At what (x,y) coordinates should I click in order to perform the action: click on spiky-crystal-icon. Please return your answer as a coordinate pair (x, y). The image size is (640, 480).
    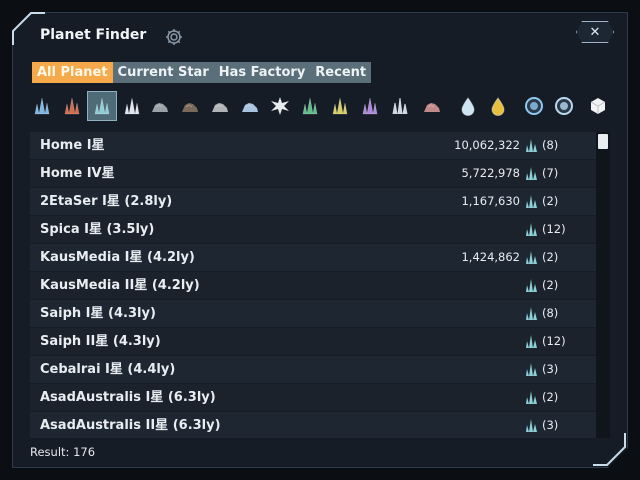
    Looking at the image, I should click on (280, 106).